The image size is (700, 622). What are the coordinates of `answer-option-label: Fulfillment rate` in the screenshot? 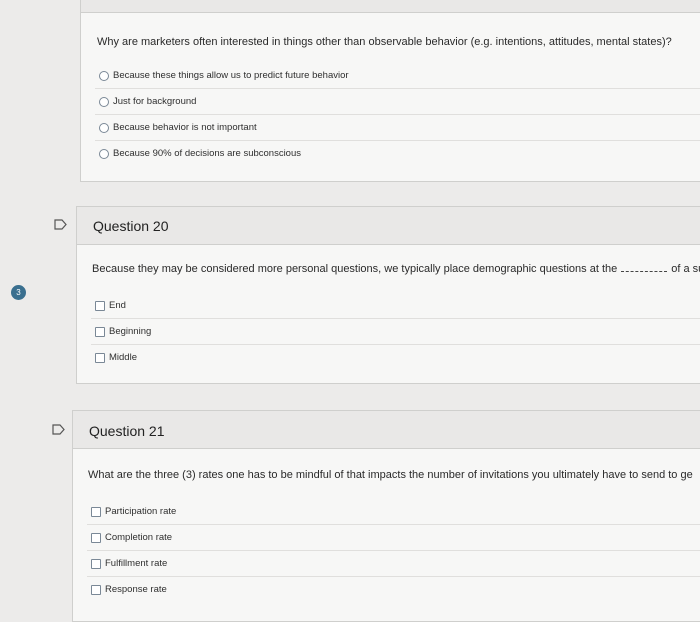 It's located at (136, 563).